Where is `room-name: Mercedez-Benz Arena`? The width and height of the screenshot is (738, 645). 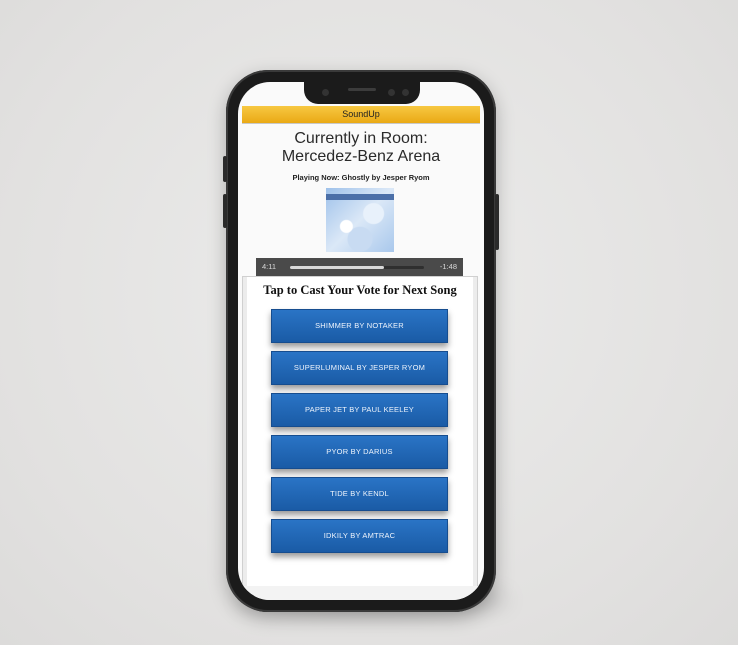
room-name: Mercedez-Benz Arena is located at coordinates (361, 156).